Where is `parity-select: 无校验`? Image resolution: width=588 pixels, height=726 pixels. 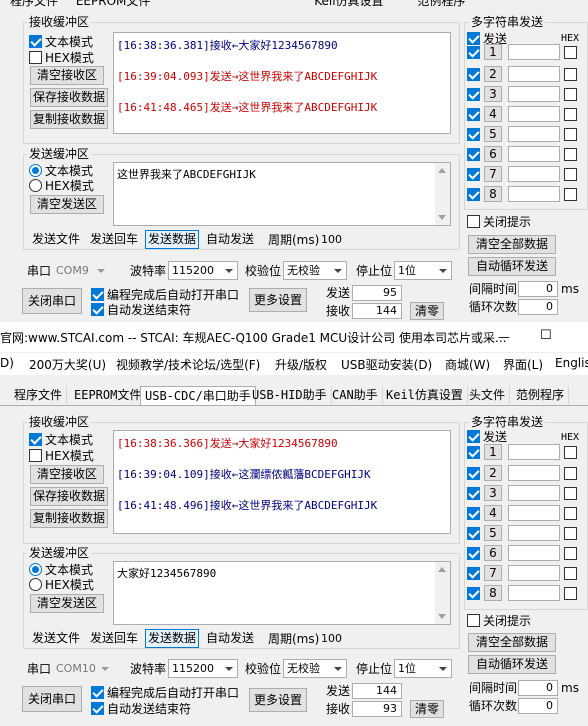 parity-select: 无校验 is located at coordinates (315, 270).